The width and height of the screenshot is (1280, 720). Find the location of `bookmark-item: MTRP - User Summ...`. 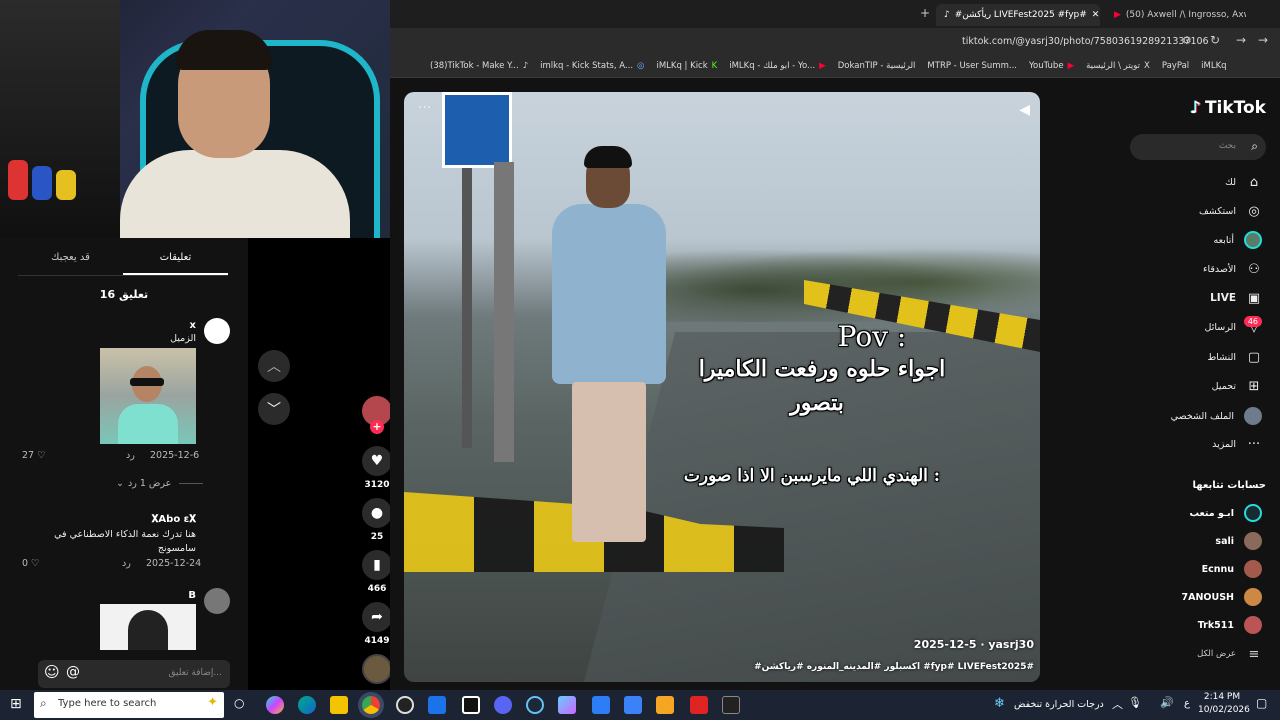

bookmark-item: MTRP - User Summ... is located at coordinates (972, 66).